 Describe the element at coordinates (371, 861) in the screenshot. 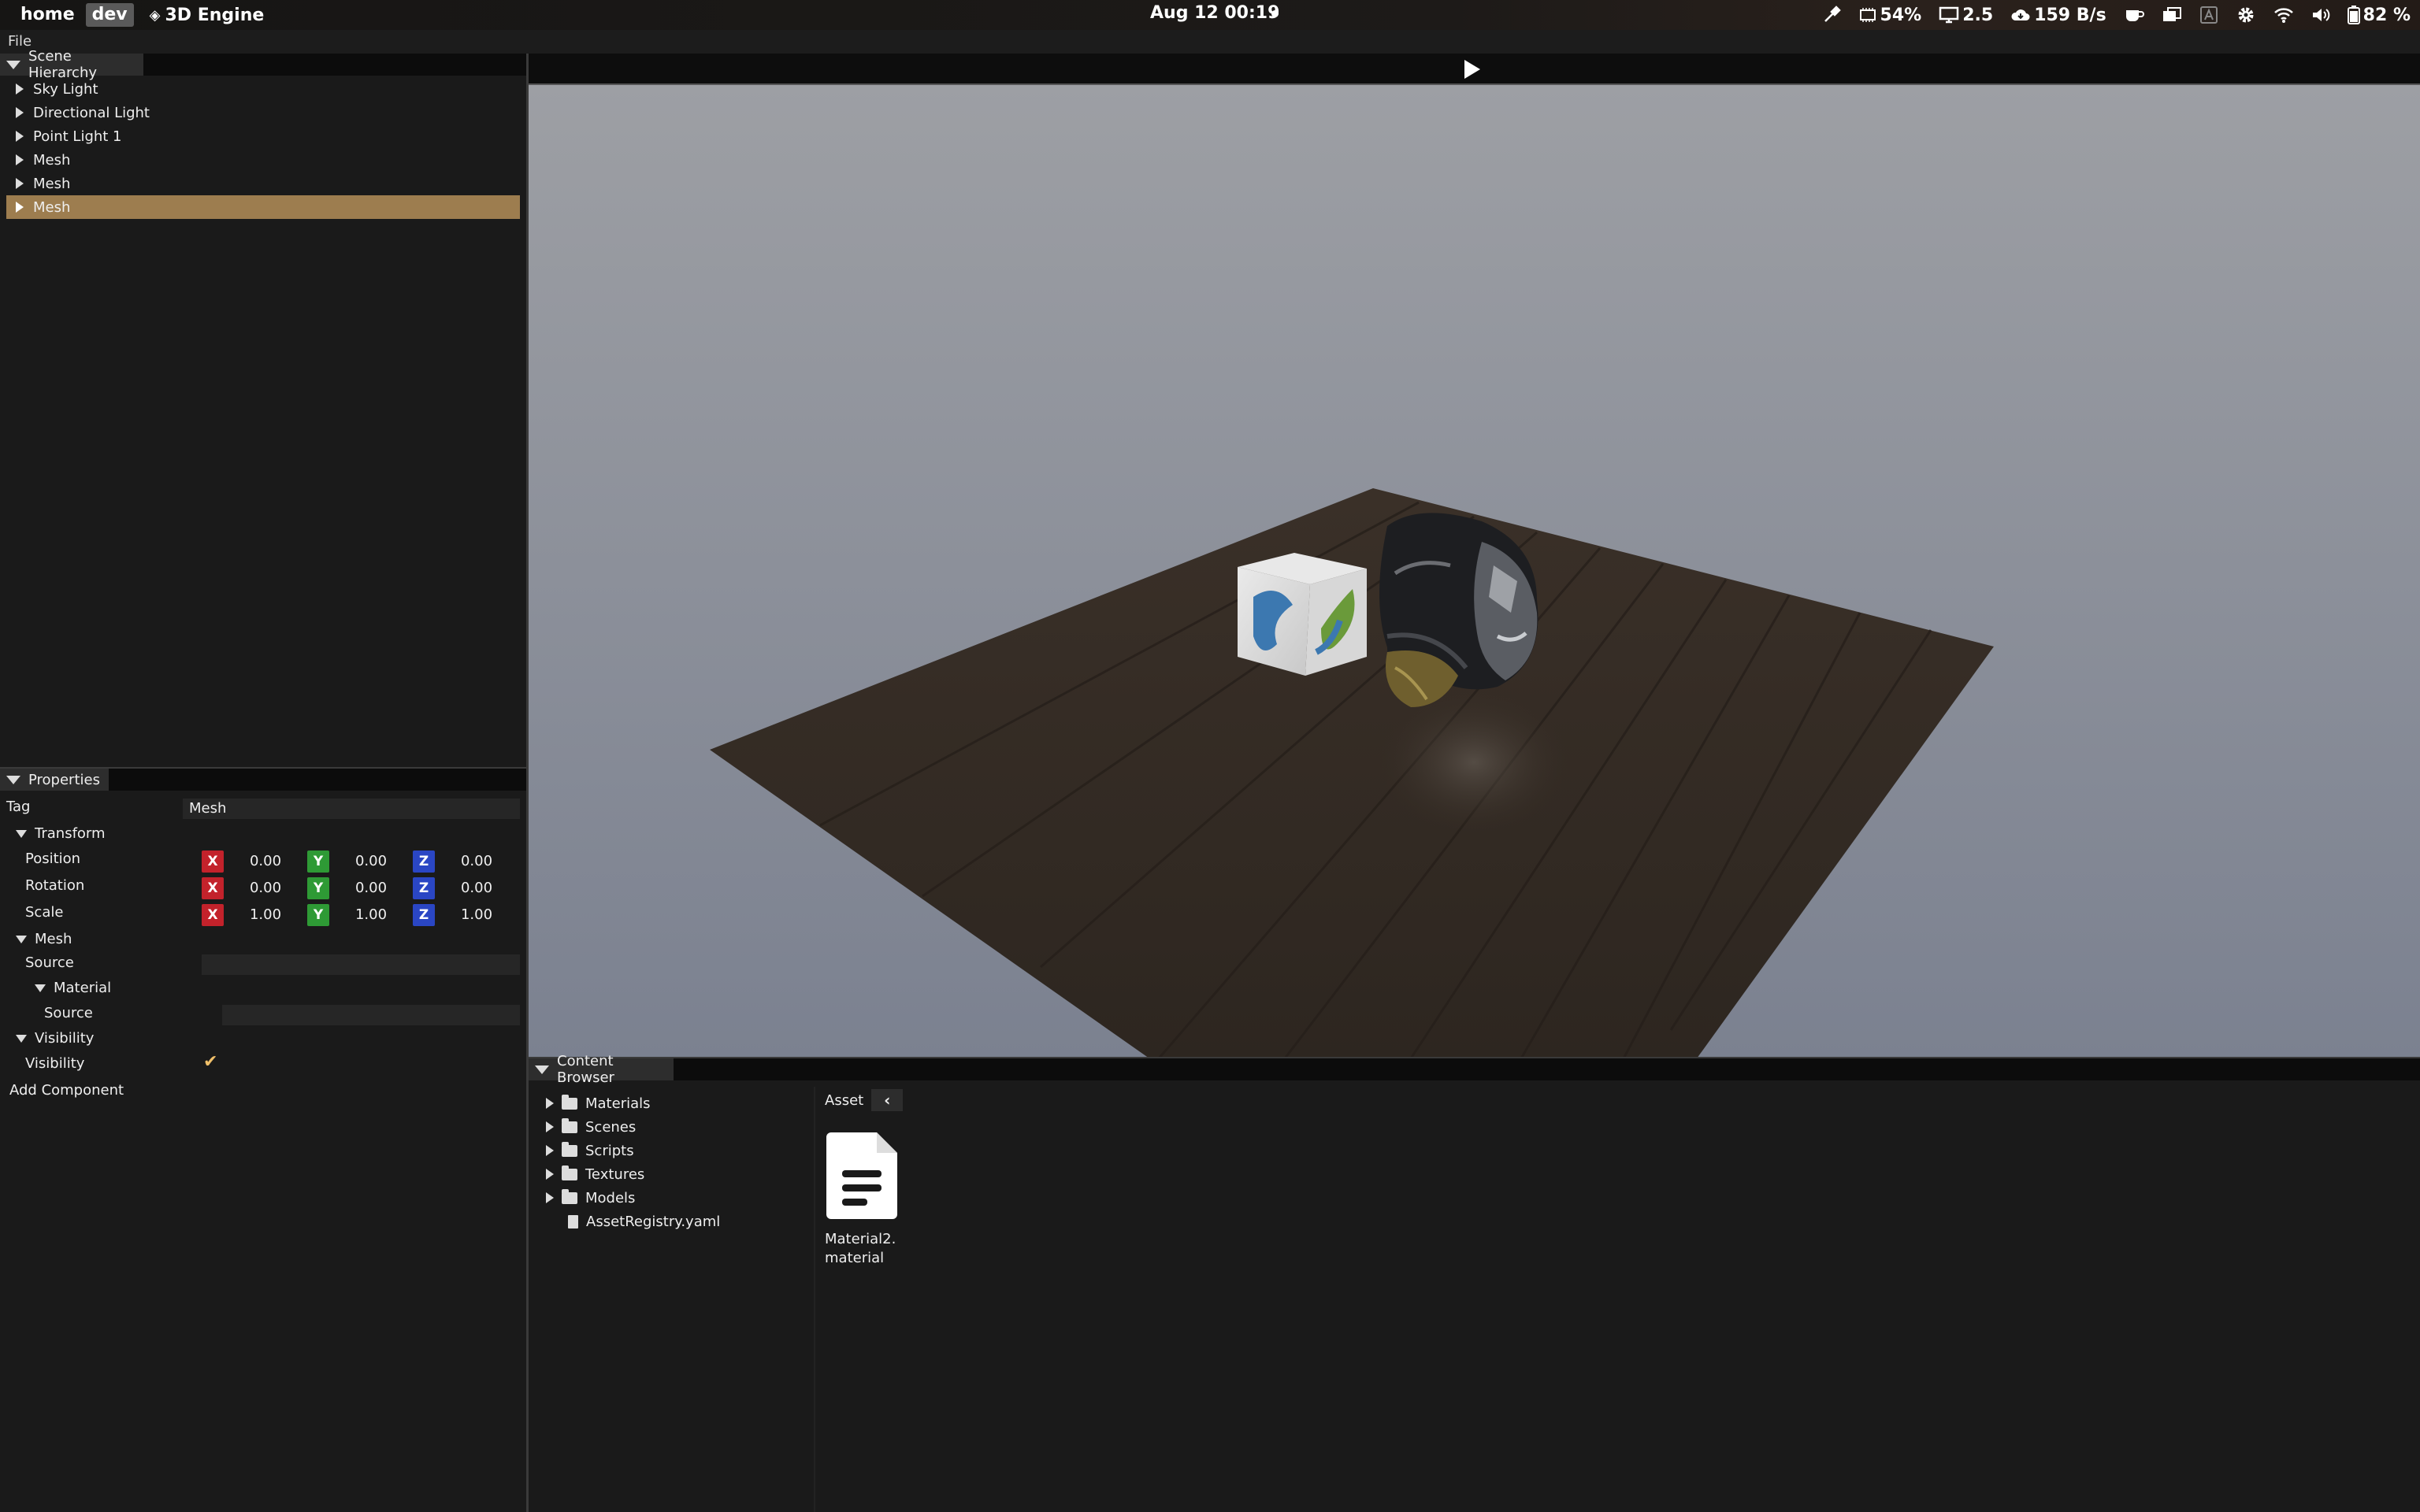

I see `position-y-value: 0.00` at that location.